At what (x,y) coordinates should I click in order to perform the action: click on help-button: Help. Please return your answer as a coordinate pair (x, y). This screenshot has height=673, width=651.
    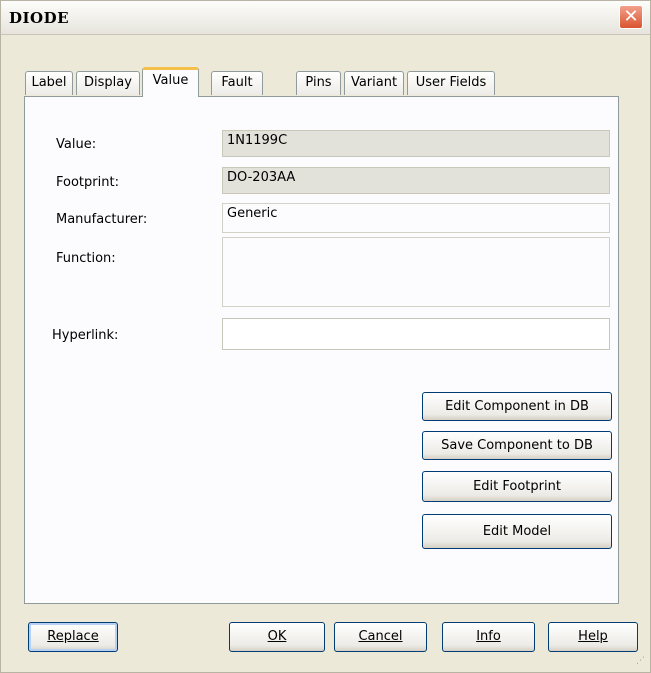
    Looking at the image, I should click on (593, 637).